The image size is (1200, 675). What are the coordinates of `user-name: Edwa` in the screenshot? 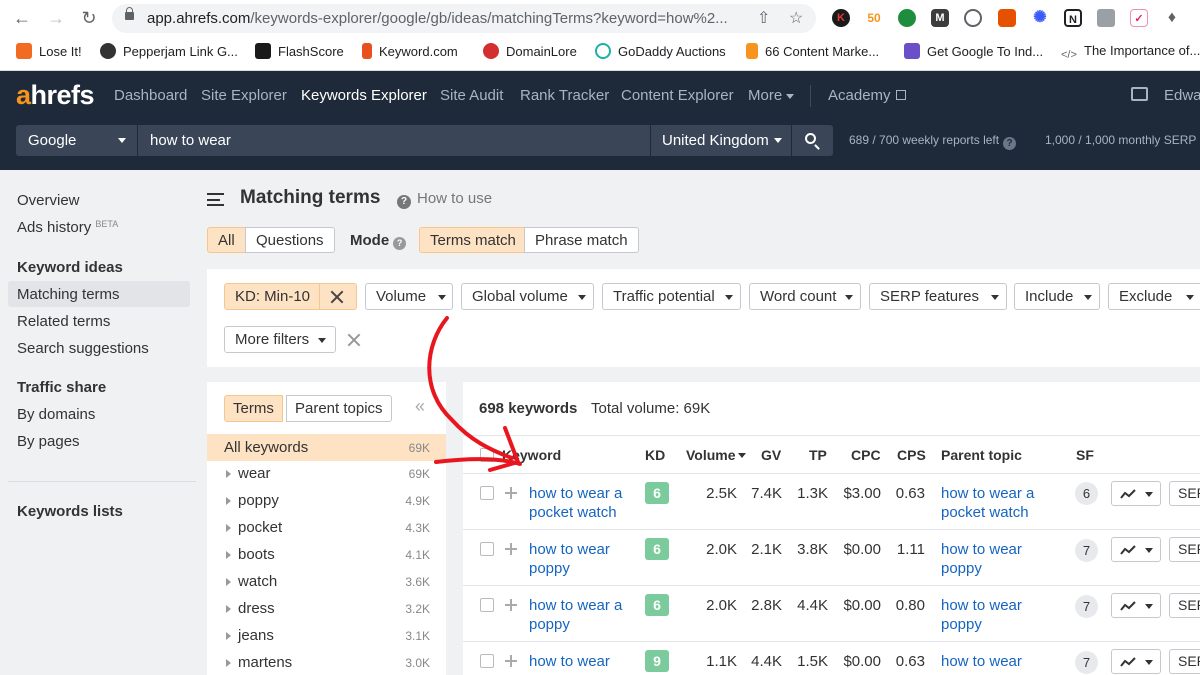 It's located at (1182, 95).